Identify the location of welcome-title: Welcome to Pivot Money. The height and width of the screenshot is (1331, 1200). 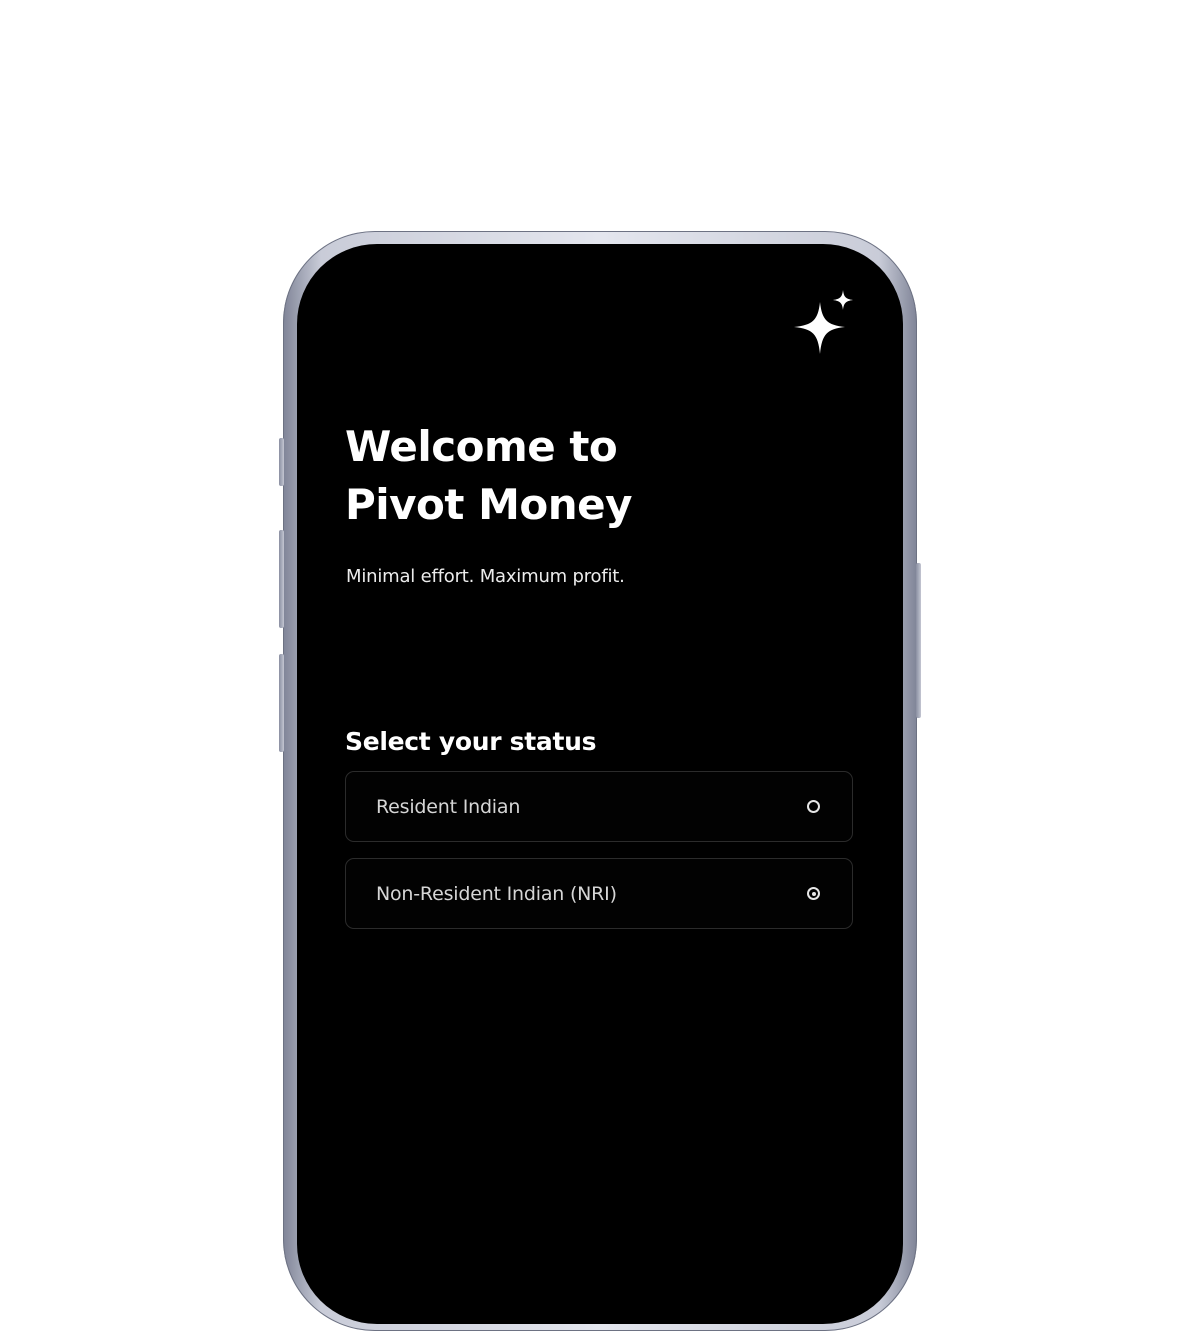
(489, 476).